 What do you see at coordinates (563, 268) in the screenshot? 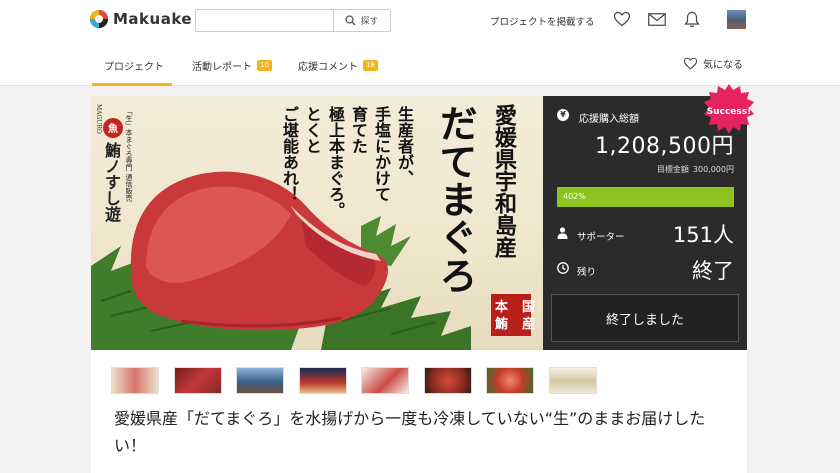
I see `clock-icon` at bounding box center [563, 268].